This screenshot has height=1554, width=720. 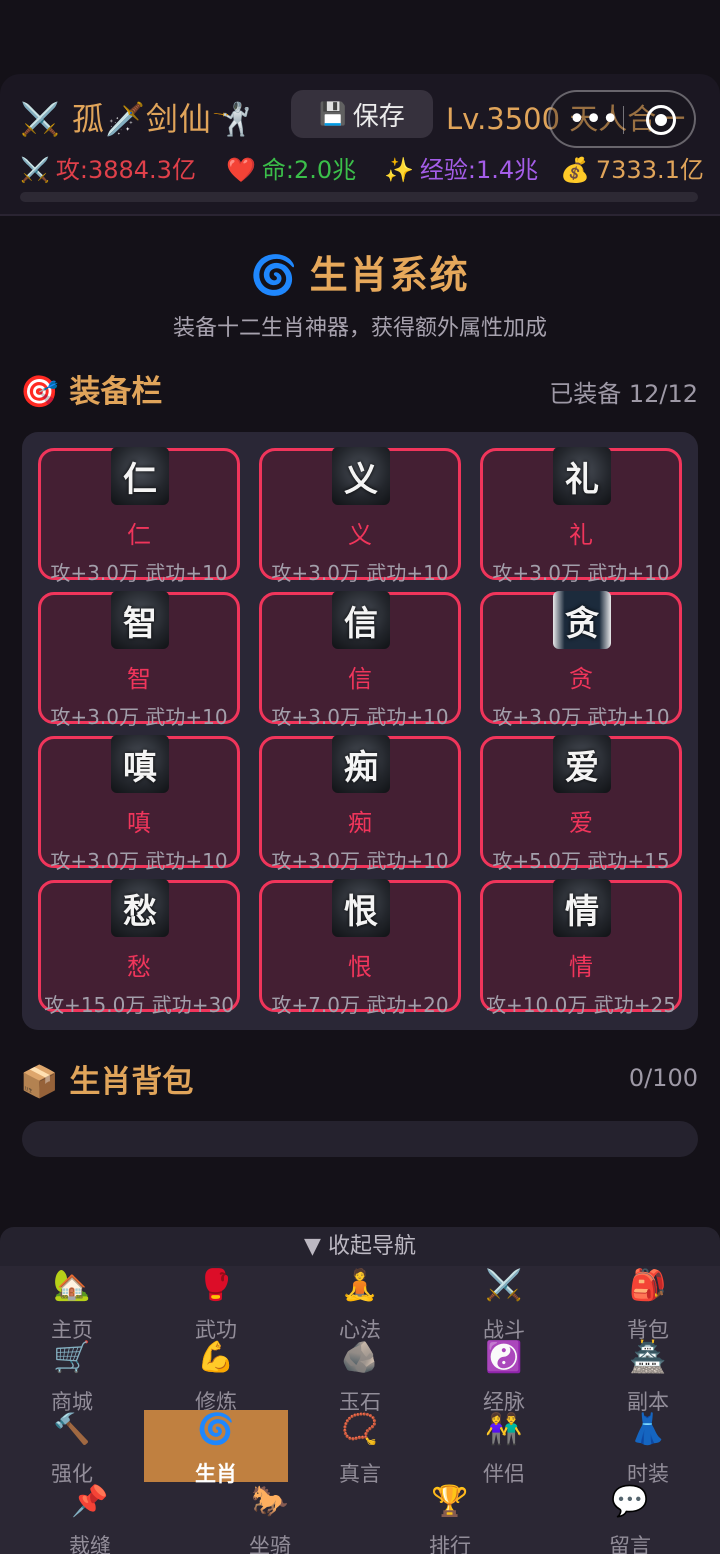 What do you see at coordinates (309, 170) in the screenshot?
I see `life-value: 命:2.0兆` at bounding box center [309, 170].